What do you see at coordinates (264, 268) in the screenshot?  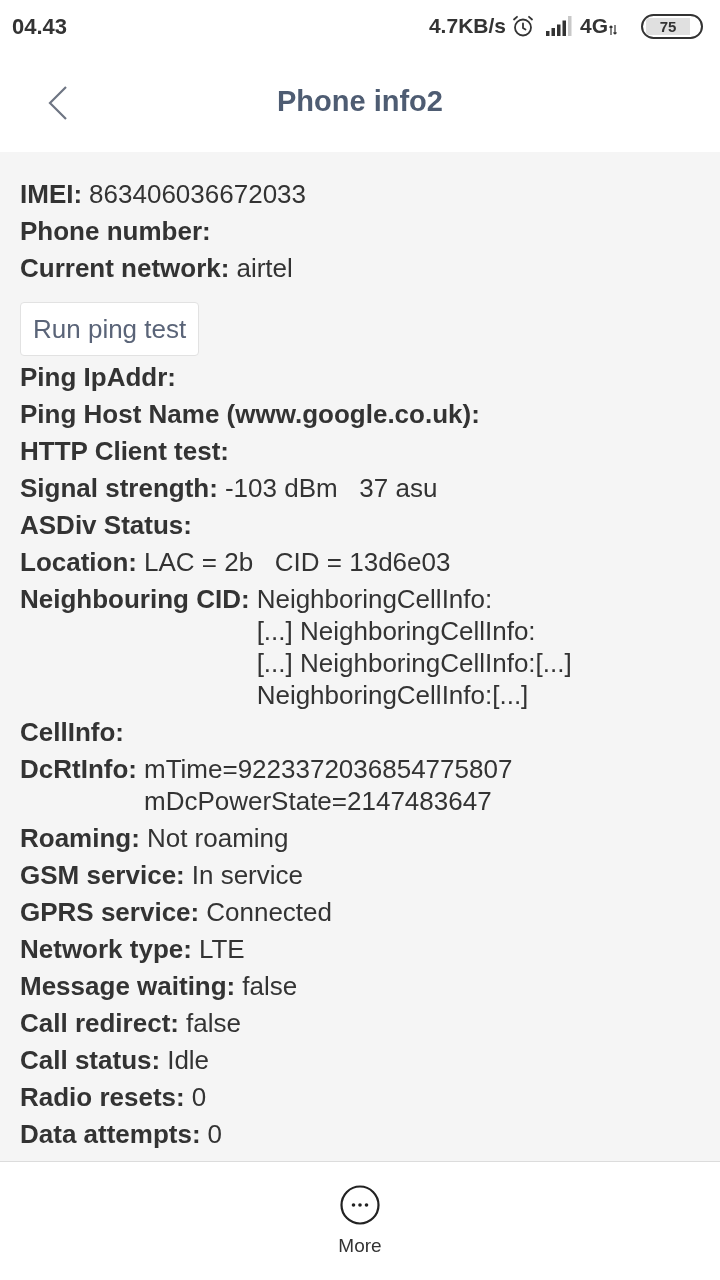 I see `field-value: airtel` at bounding box center [264, 268].